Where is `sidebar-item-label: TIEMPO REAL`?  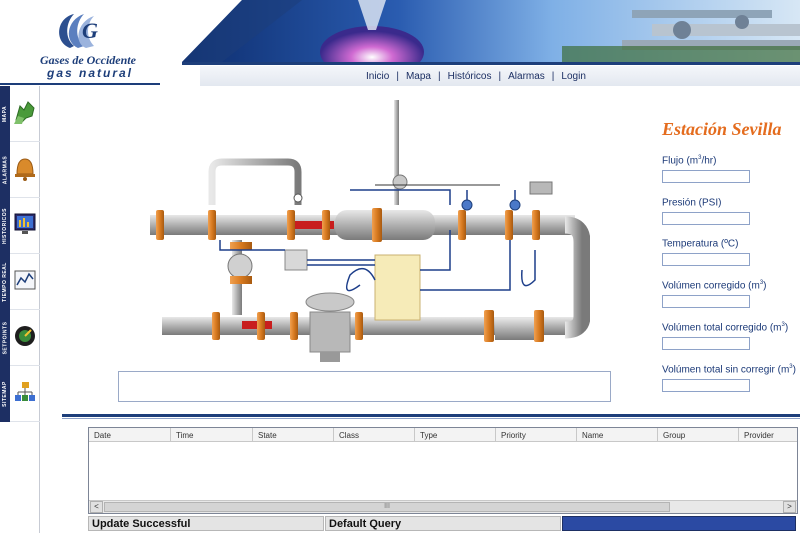 sidebar-item-label: TIEMPO REAL is located at coordinates (5, 282).